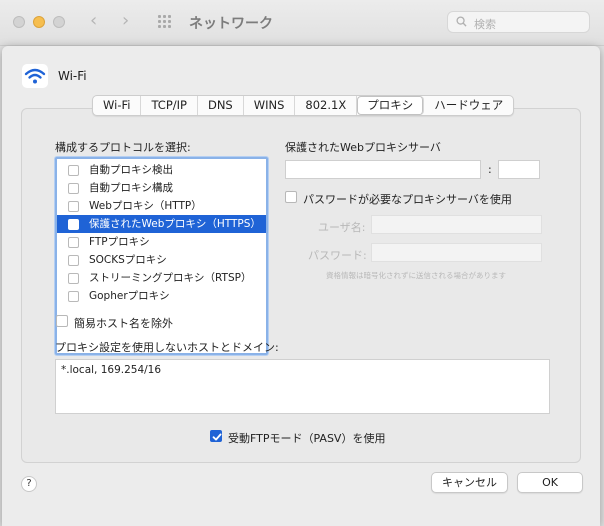 This screenshot has height=526, width=604. What do you see at coordinates (145, 206) in the screenshot?
I see `protocol-label: Webプロキシ（HTTP）` at bounding box center [145, 206].